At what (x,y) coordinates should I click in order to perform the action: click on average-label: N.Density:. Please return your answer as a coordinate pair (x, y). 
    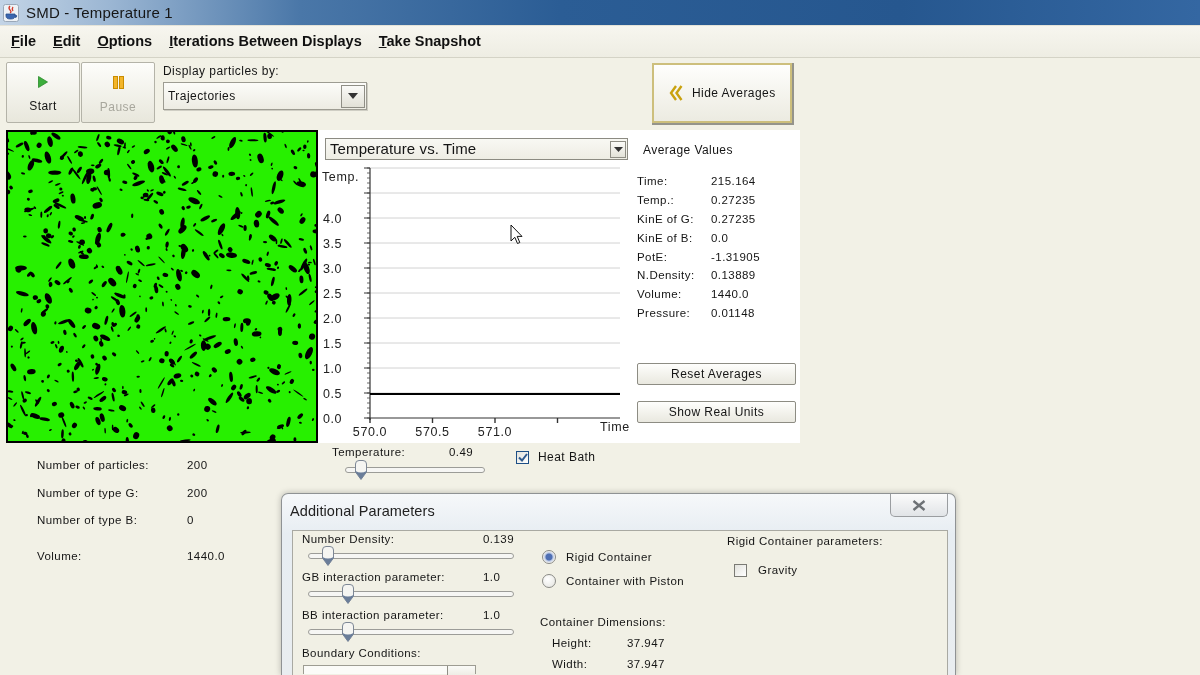
    Looking at the image, I should click on (666, 275).